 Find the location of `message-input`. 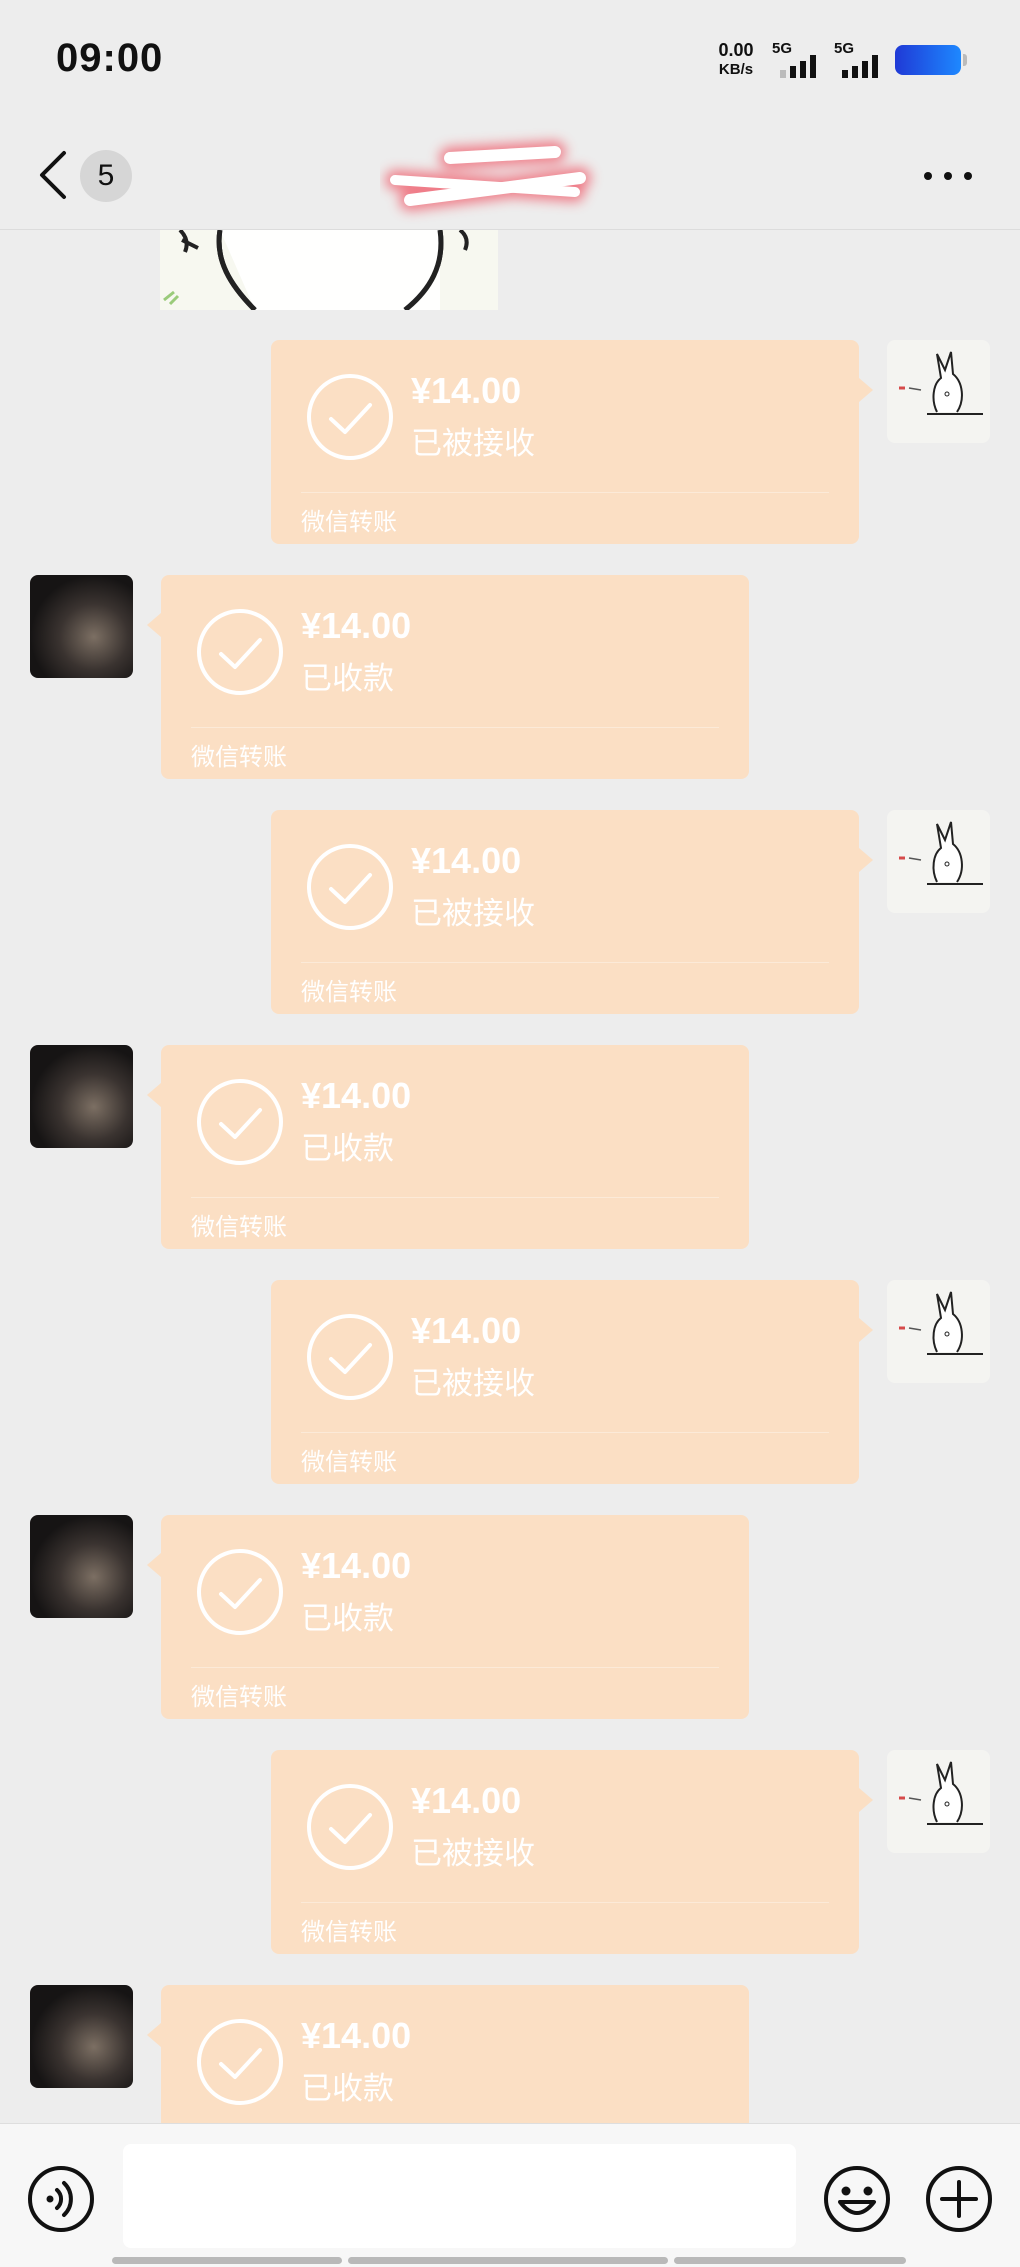

message-input is located at coordinates (459, 2196).